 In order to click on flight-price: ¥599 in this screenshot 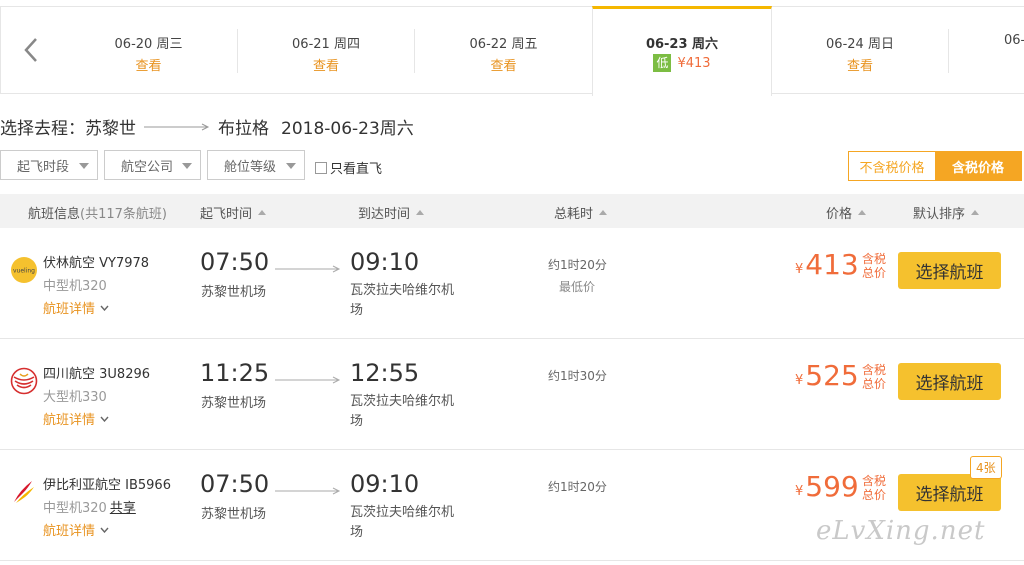, I will do `click(827, 486)`.